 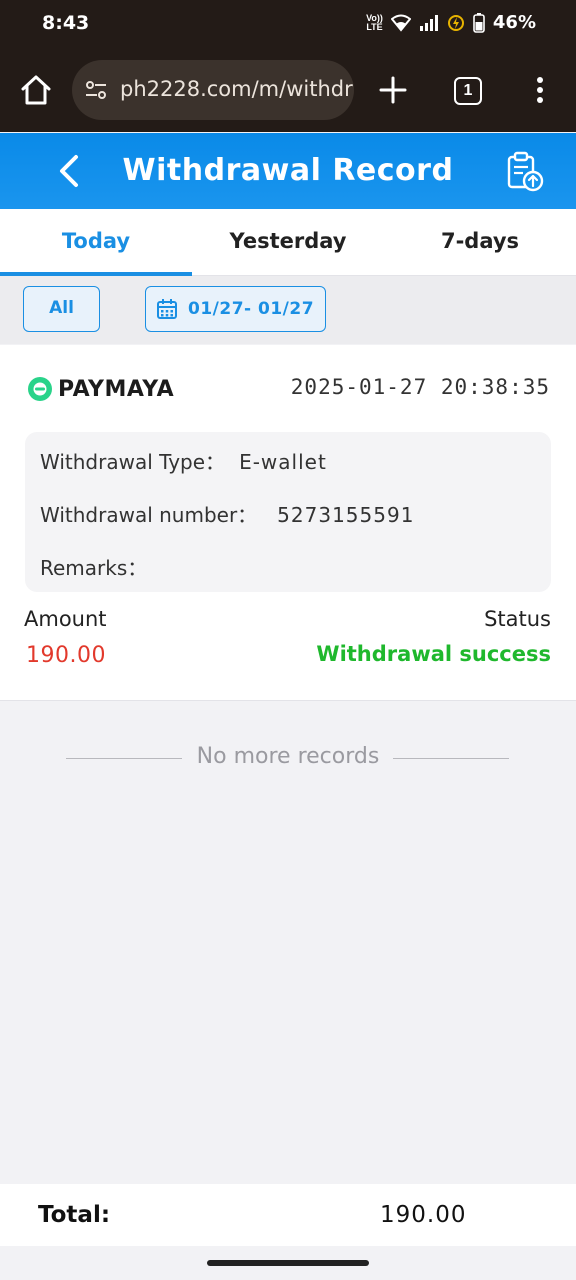 I want to click on signal-icon, so click(x=428, y=22).